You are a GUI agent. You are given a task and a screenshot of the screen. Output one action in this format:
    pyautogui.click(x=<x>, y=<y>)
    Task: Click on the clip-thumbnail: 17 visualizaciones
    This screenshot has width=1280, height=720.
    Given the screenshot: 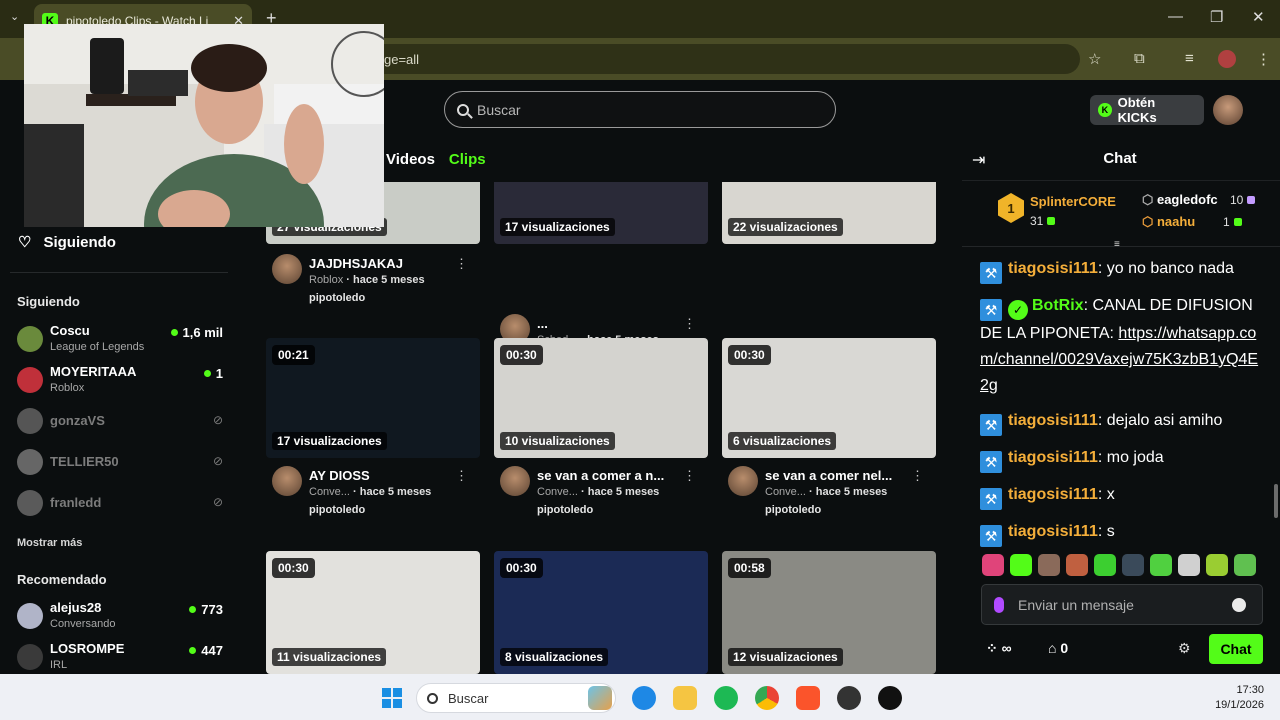 What is the action you would take?
    pyautogui.click(x=601, y=213)
    